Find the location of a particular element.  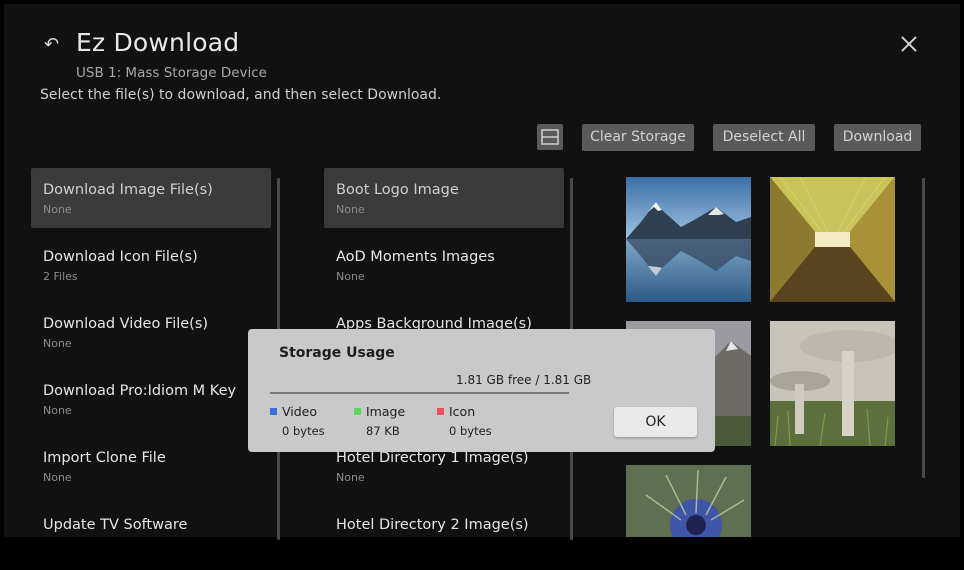

storage-usage-bar is located at coordinates (419, 393).